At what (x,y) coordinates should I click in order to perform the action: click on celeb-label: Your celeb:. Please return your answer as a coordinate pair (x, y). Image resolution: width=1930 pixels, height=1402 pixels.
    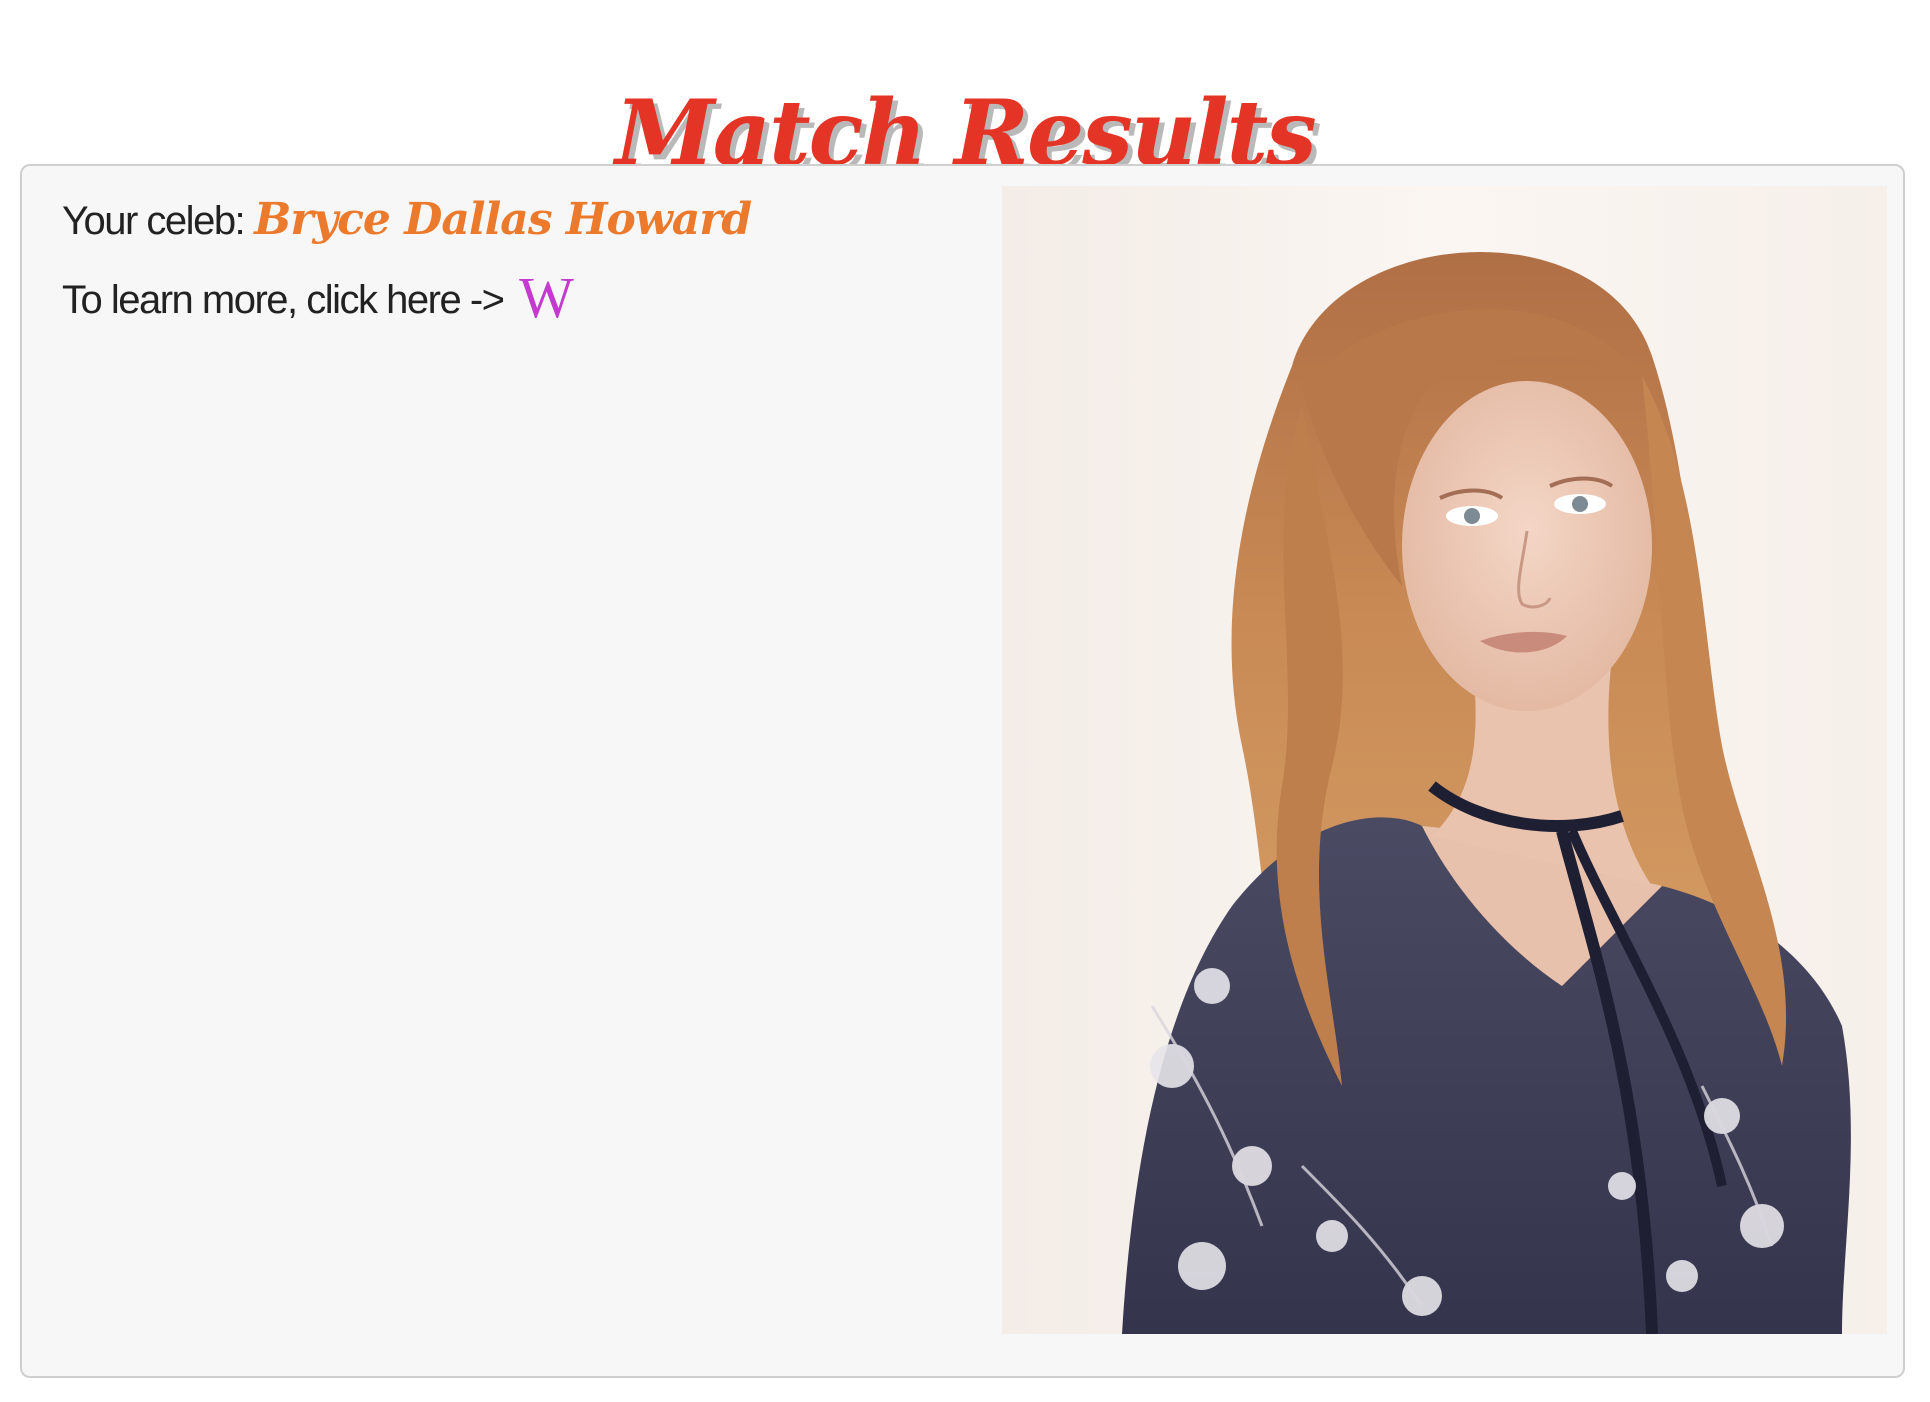
    Looking at the image, I should click on (154, 221).